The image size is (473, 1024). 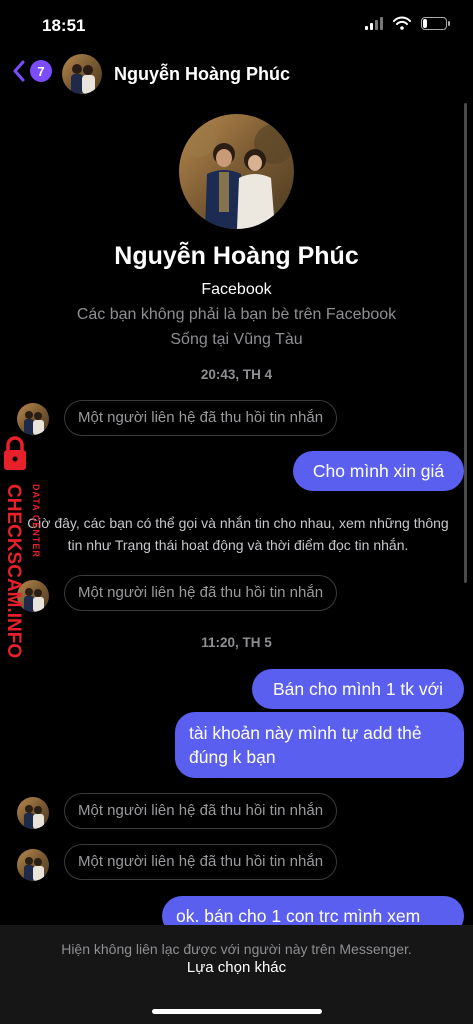 I want to click on profile-name: Nguyễn Hoàng Phúc, so click(x=236, y=256).